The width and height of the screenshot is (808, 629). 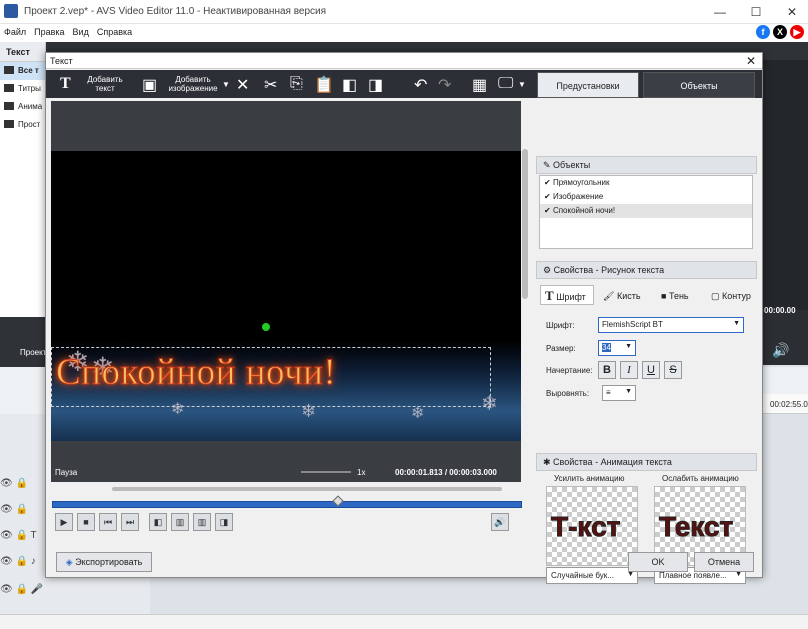 What do you see at coordinates (22, 125) in the screenshot?
I see `list-item: Прост` at bounding box center [22, 125].